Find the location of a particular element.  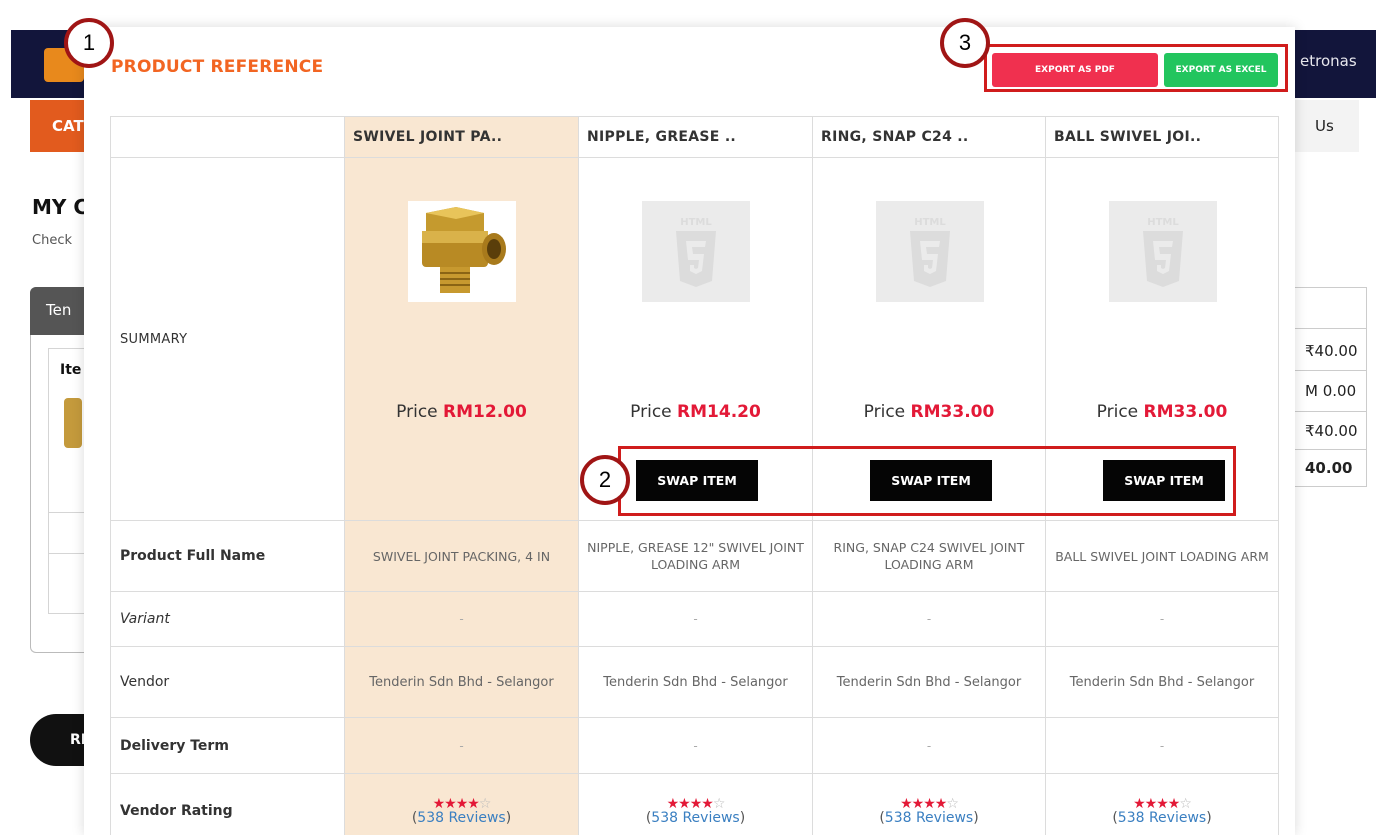

contact-us-tab: Us is located at coordinates (1322, 126).